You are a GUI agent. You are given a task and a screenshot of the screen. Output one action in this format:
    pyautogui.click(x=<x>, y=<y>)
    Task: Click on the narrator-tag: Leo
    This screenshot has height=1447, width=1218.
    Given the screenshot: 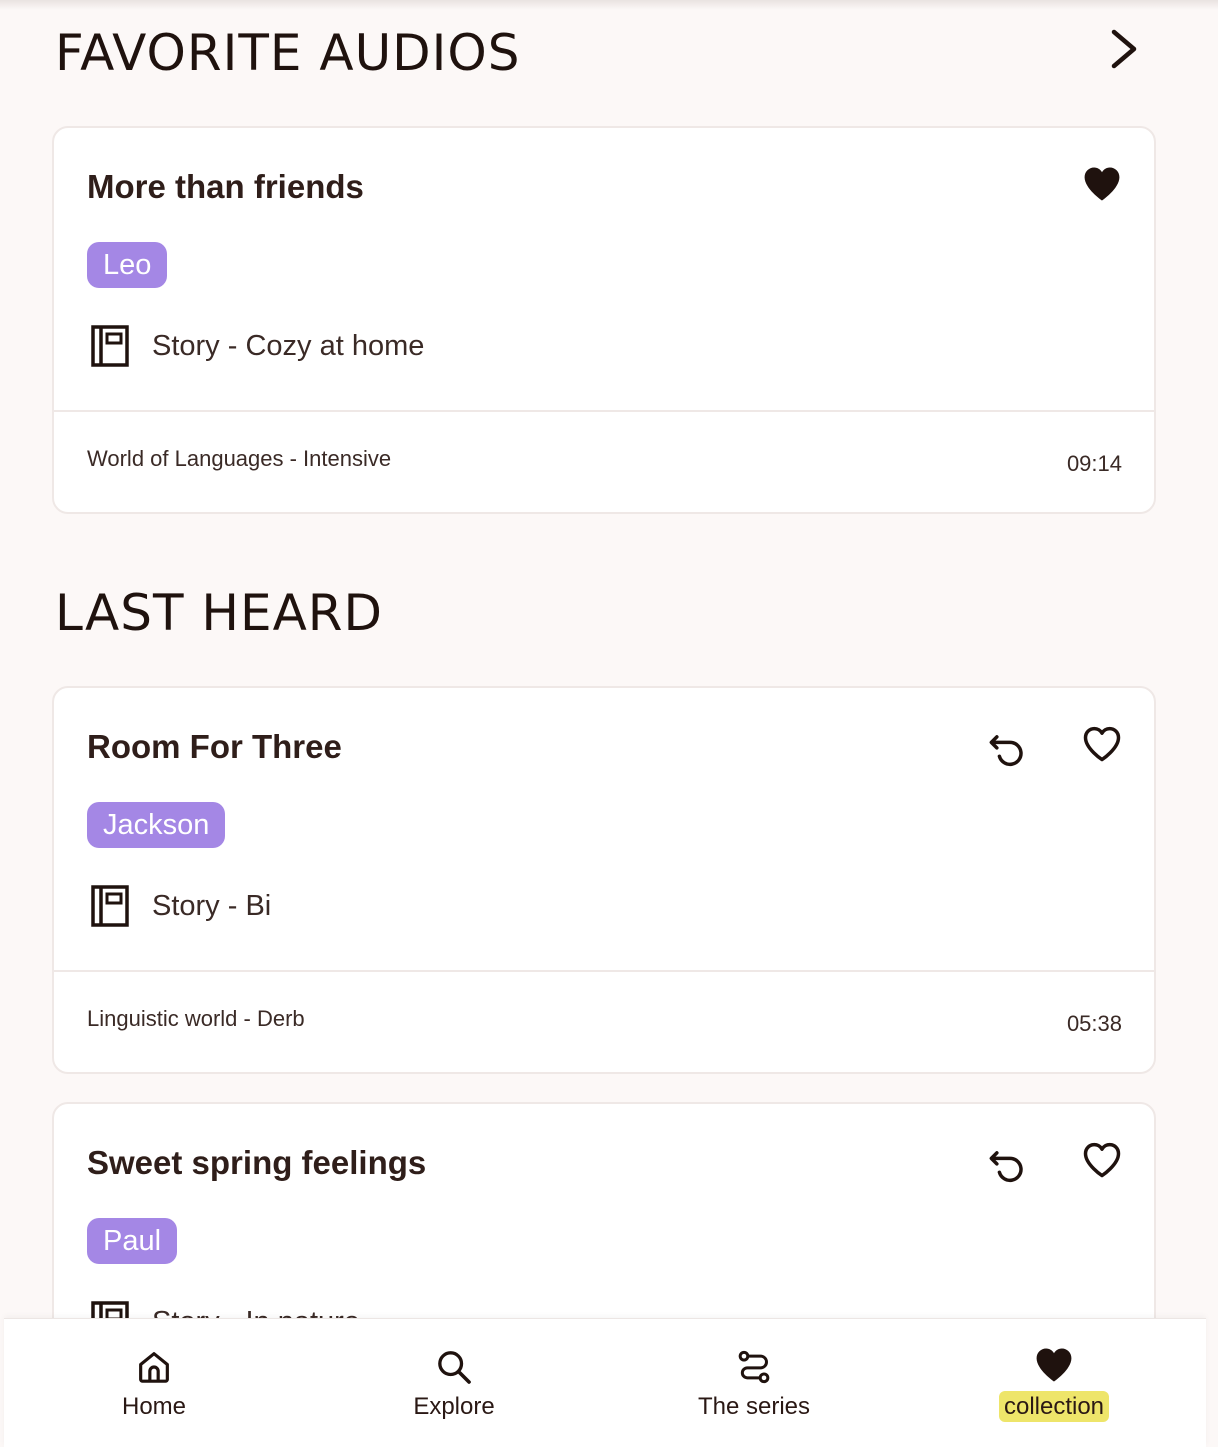 What is the action you would take?
    pyautogui.click(x=127, y=265)
    